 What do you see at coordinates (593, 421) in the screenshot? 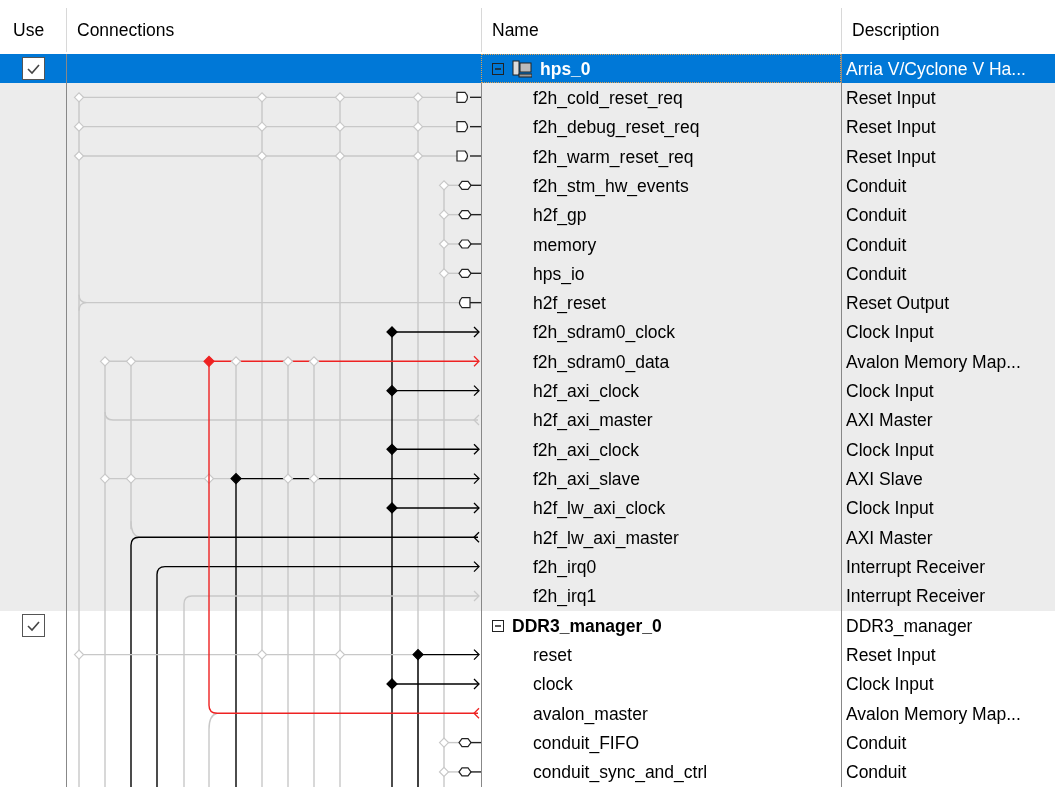
I see `interface-name: h2f_axi_master` at bounding box center [593, 421].